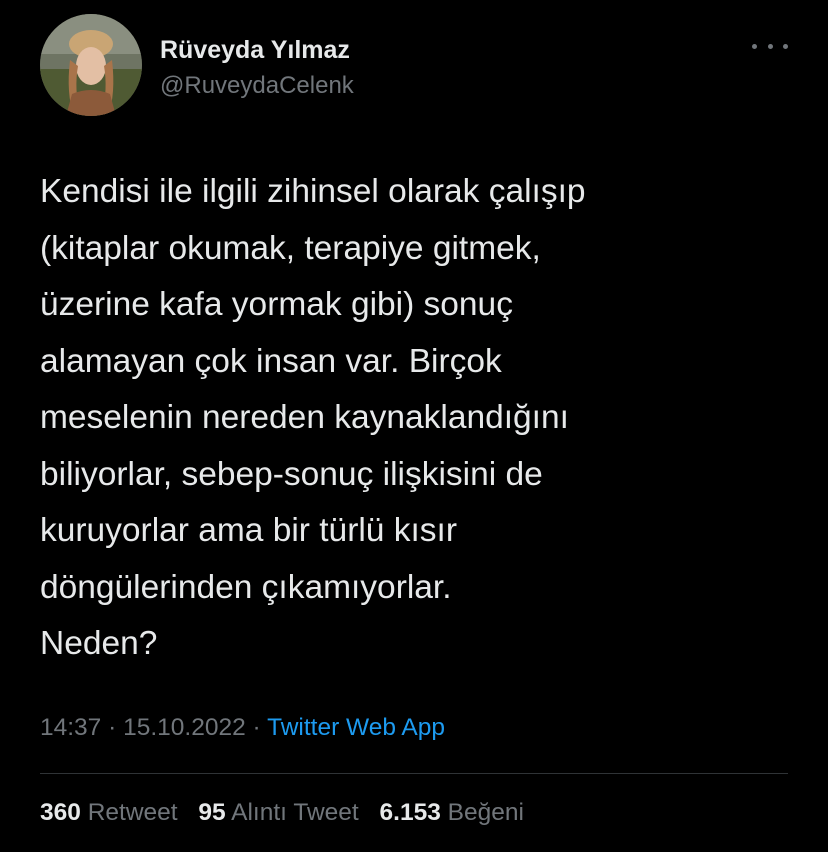  I want to click on tweet-time: 14:37, so click(70, 727).